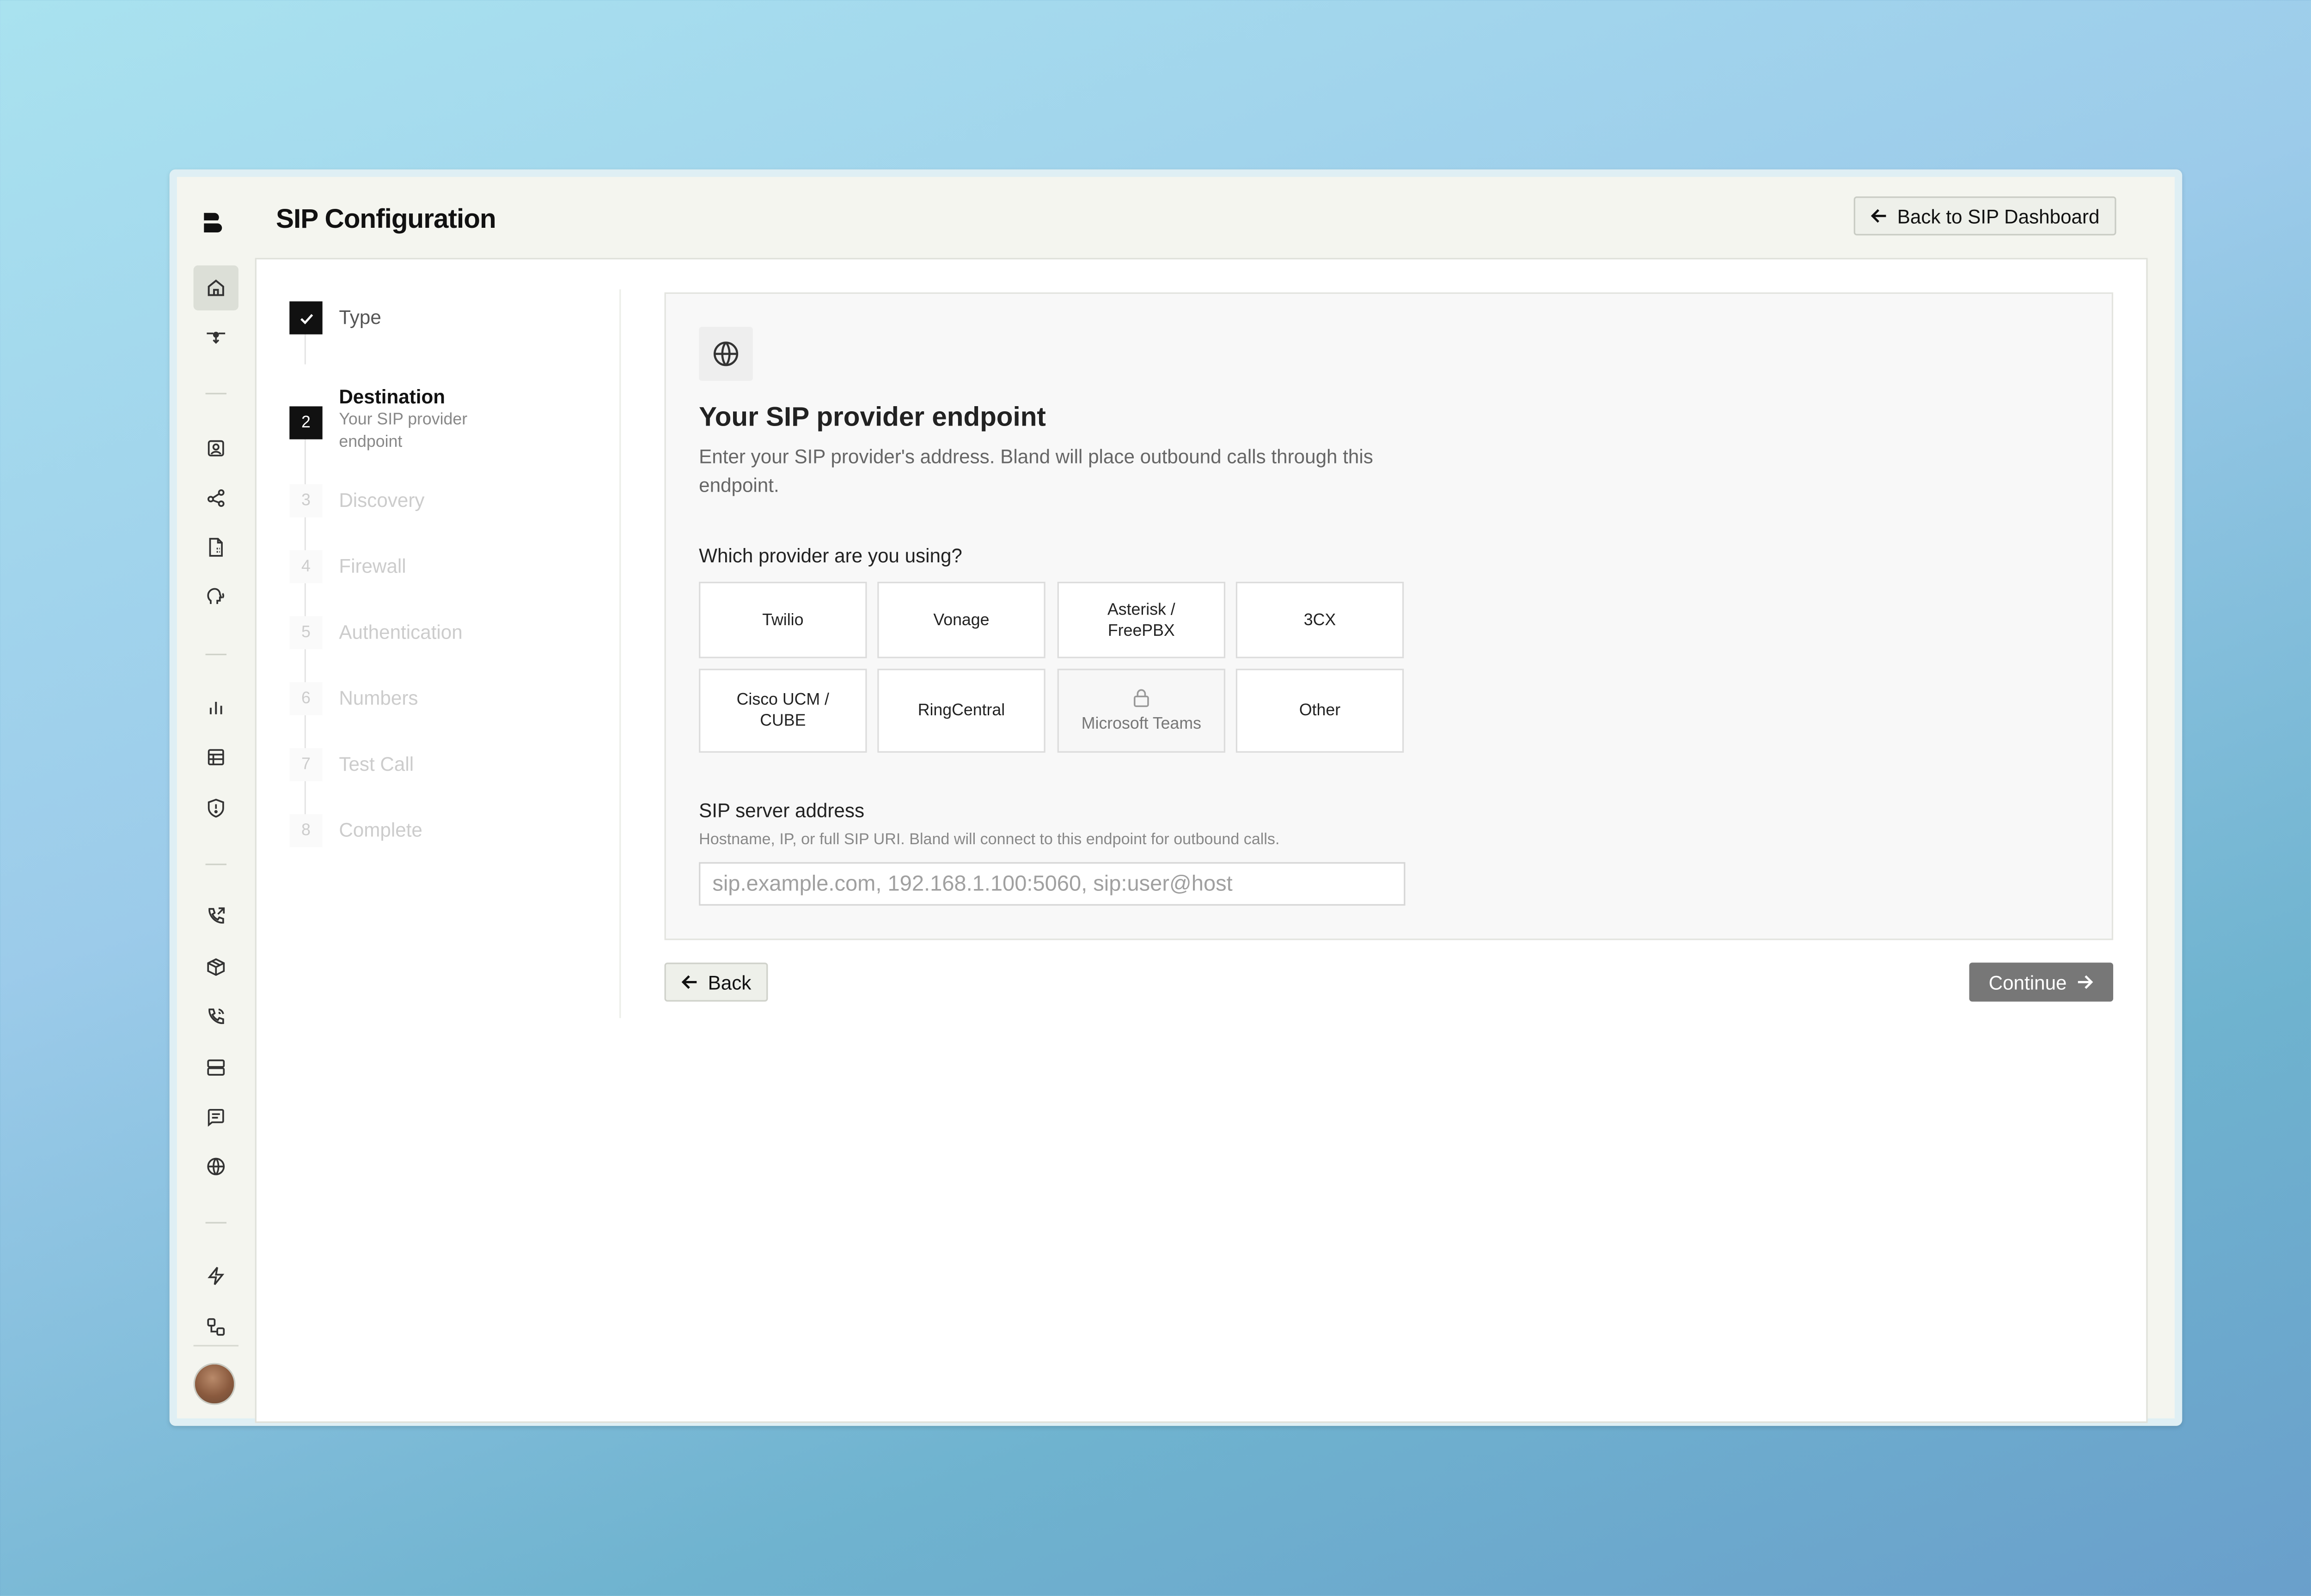  What do you see at coordinates (372, 566) in the screenshot?
I see `step-label: Firewall` at bounding box center [372, 566].